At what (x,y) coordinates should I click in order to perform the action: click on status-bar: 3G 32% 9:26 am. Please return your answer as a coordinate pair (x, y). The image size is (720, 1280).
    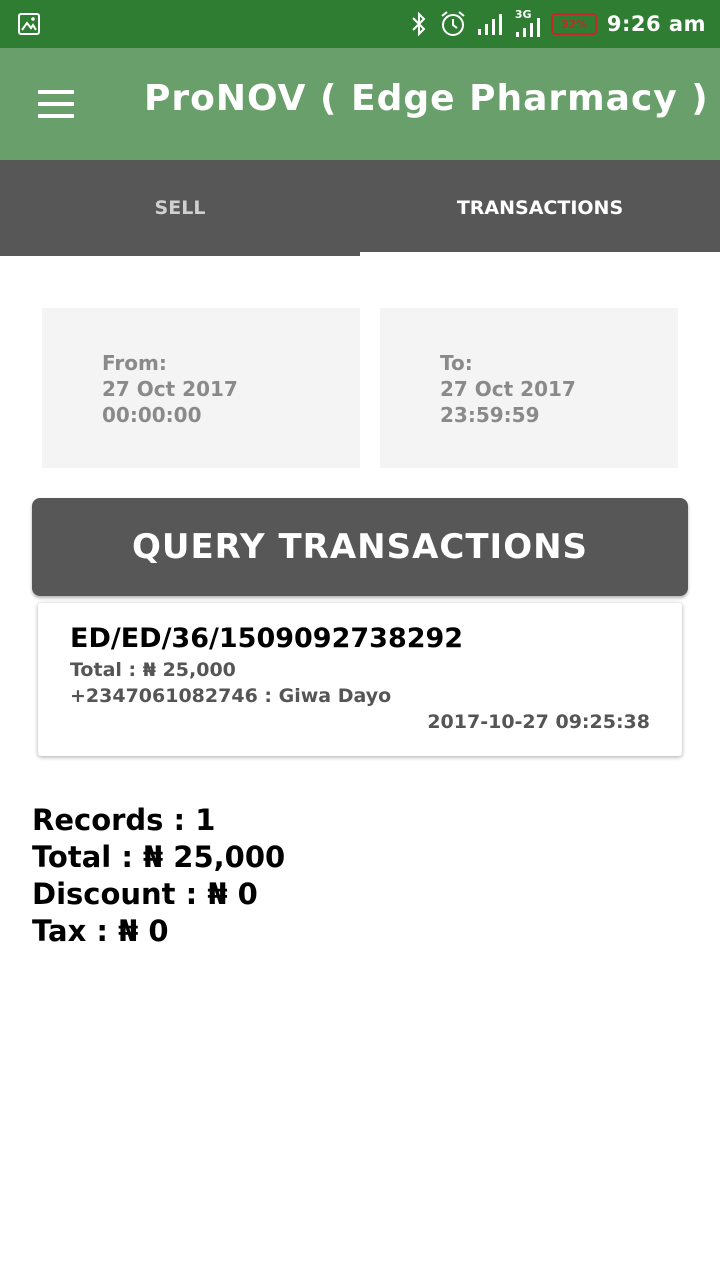
    Looking at the image, I should click on (360, 24).